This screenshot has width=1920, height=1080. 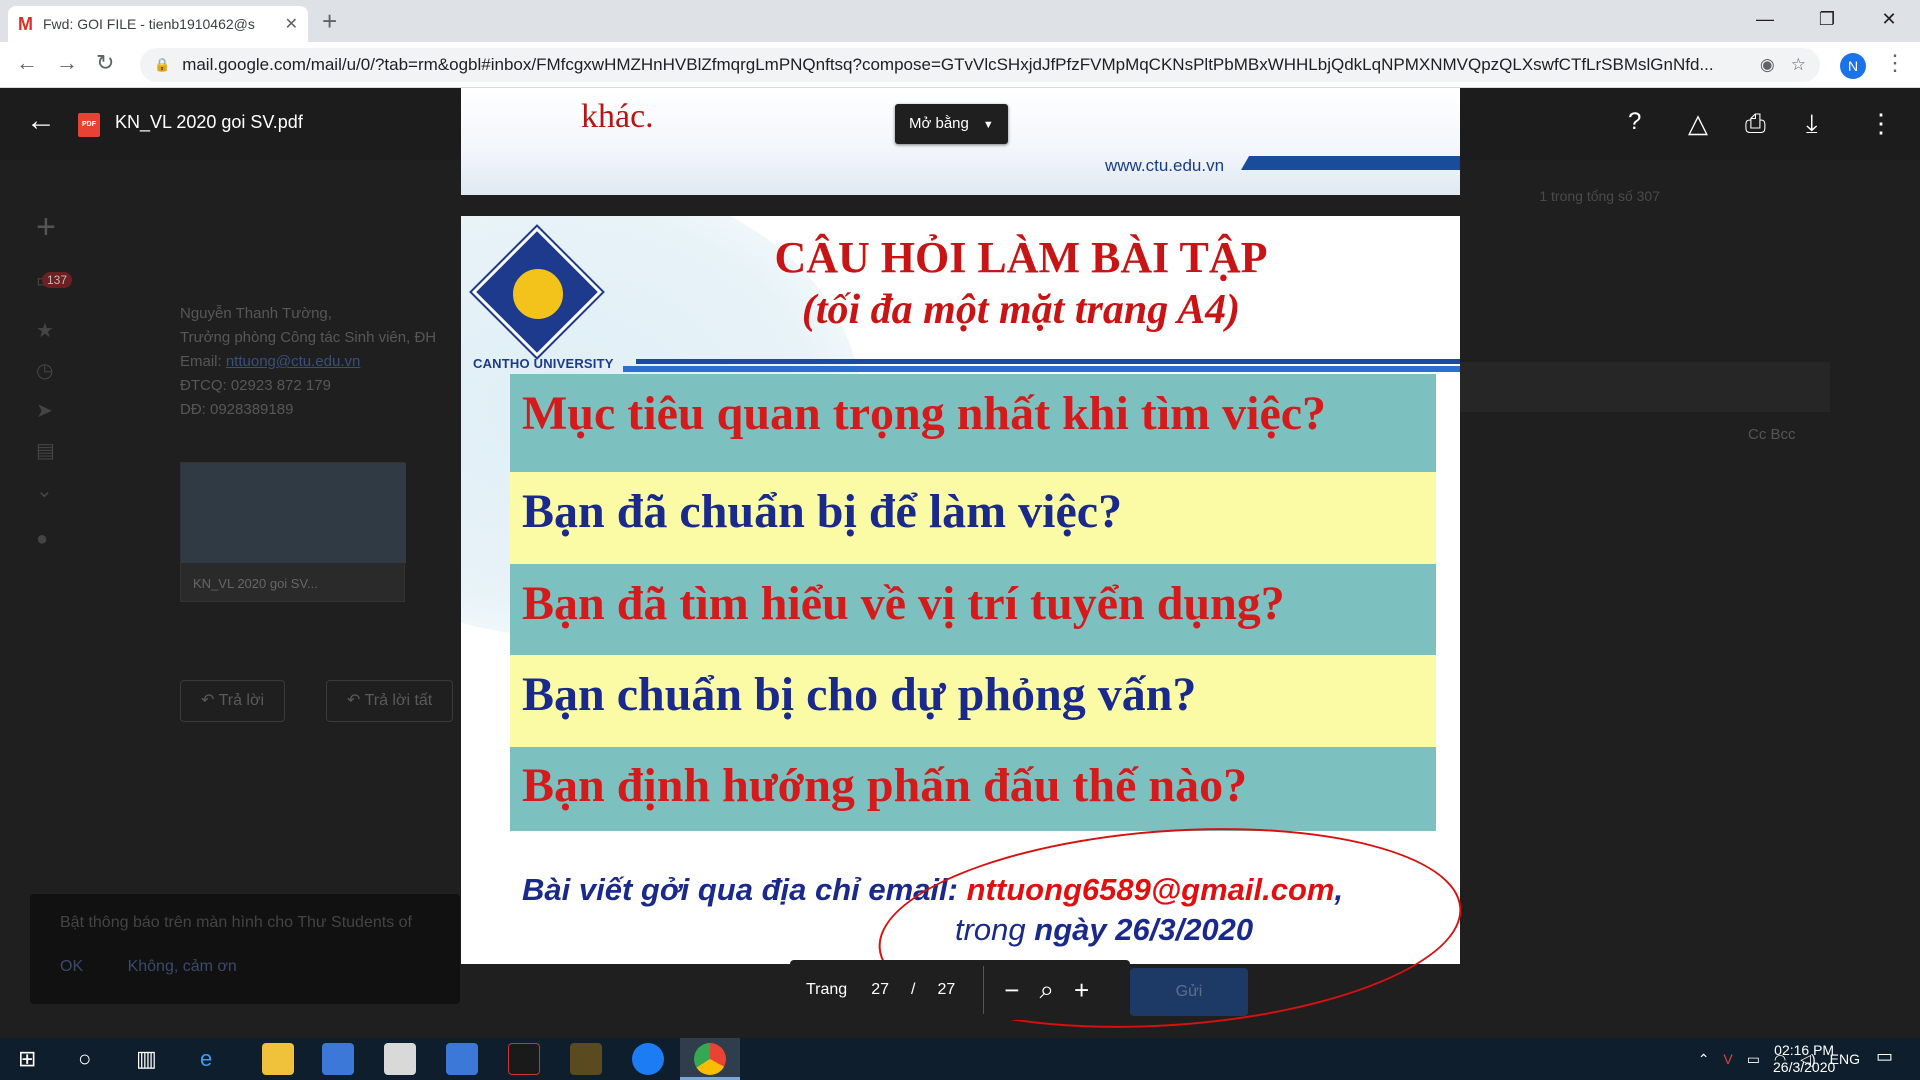 I want to click on clock-time: 02:16 PM, so click(x=1804, y=1050).